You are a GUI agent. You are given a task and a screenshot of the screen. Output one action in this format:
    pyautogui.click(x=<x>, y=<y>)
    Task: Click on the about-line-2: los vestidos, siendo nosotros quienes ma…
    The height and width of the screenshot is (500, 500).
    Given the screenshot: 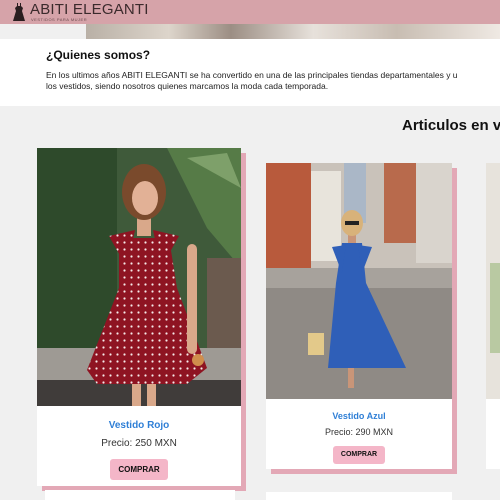 What is the action you would take?
    pyautogui.click(x=187, y=86)
    